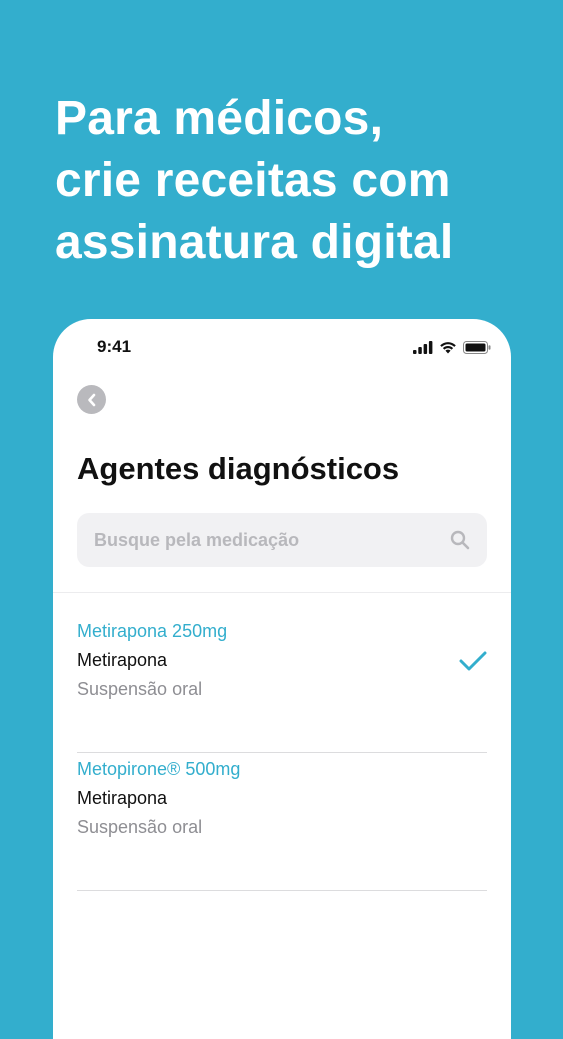 The image size is (563, 1039). I want to click on page-title: Agentes diagnósticos, so click(238, 468).